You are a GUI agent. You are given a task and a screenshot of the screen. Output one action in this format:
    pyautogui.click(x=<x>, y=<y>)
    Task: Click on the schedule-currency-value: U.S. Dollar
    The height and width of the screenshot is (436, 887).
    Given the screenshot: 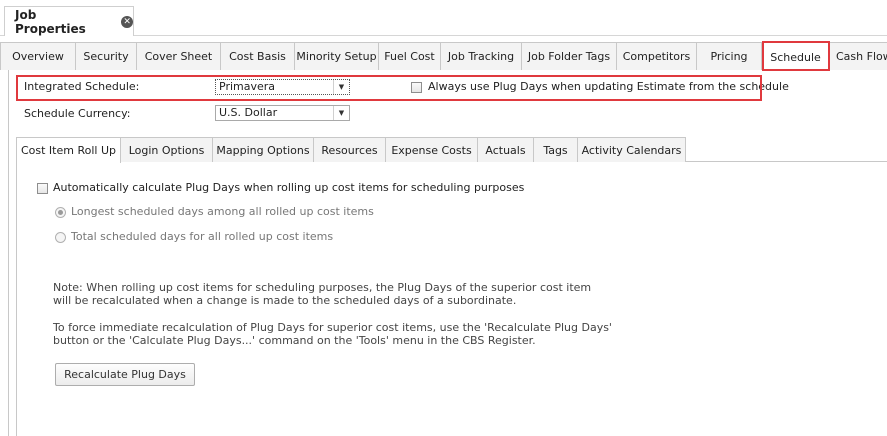 What is the action you would take?
    pyautogui.click(x=248, y=112)
    